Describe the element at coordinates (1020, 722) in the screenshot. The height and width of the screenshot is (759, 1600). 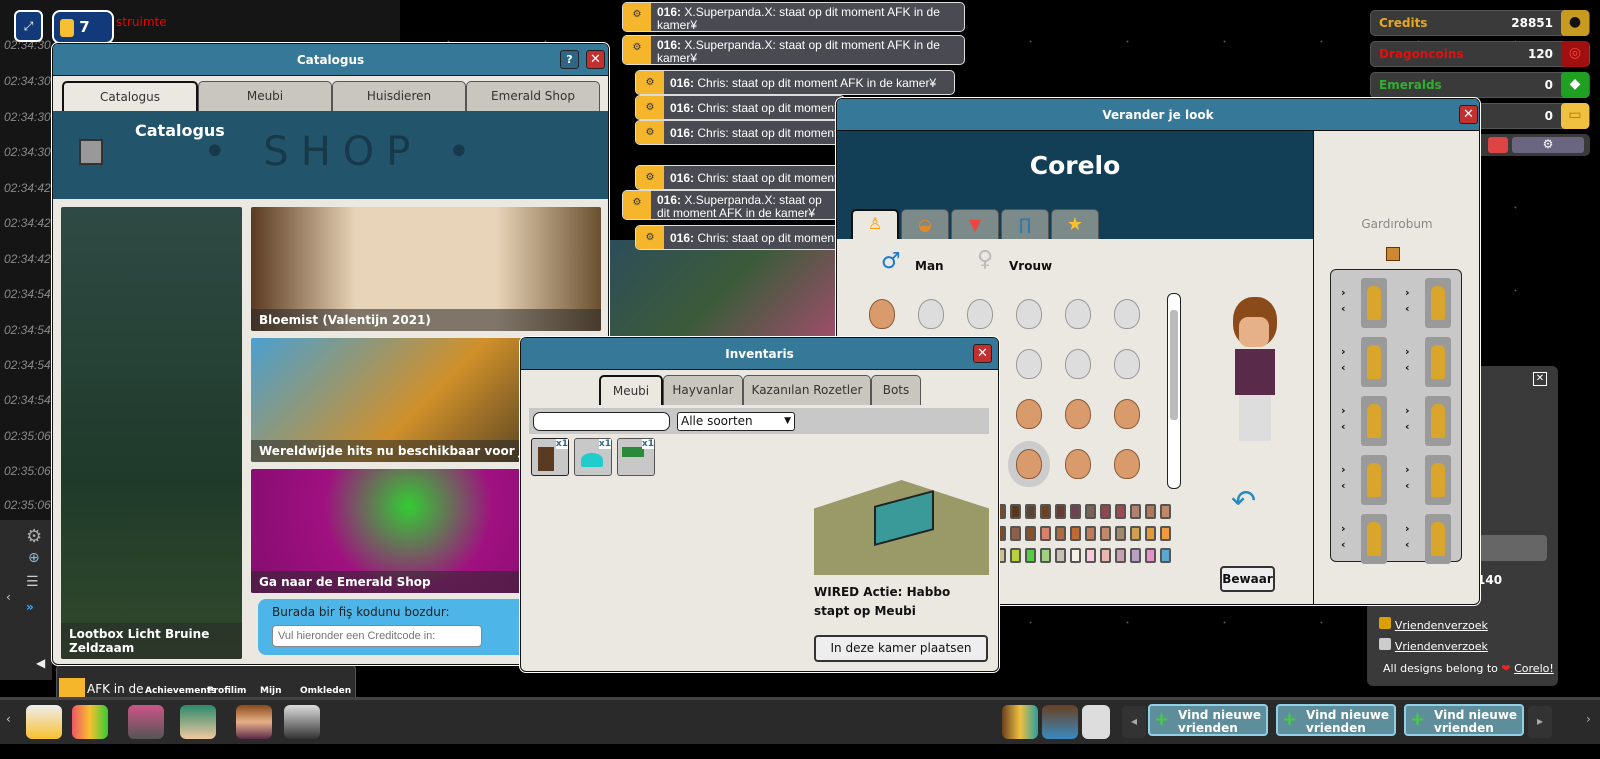
I see `friends-icon` at that location.